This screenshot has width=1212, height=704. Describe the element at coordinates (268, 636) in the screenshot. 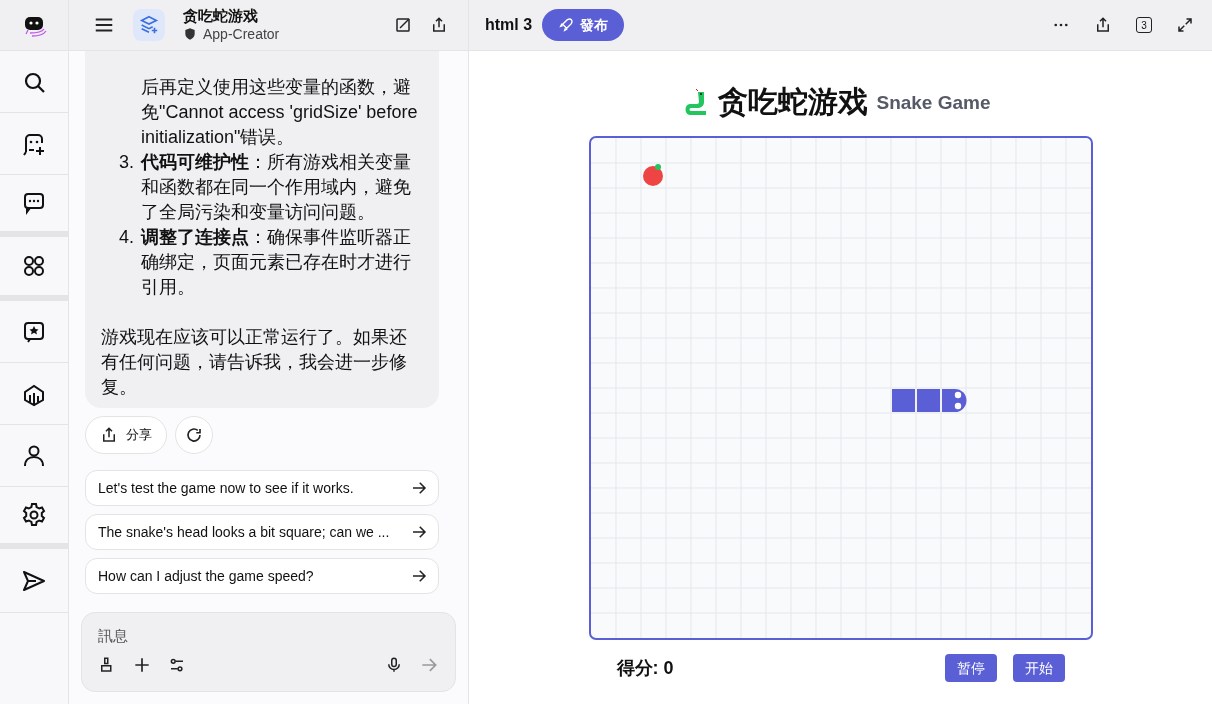

I see `message-field: 訊息` at that location.